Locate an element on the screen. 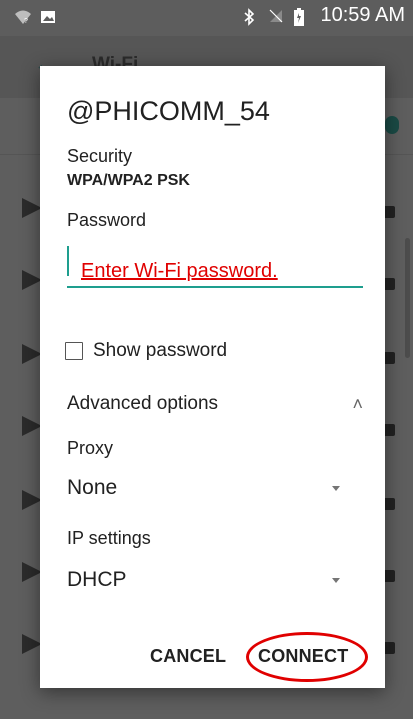  password-label: Password is located at coordinates (107, 220).